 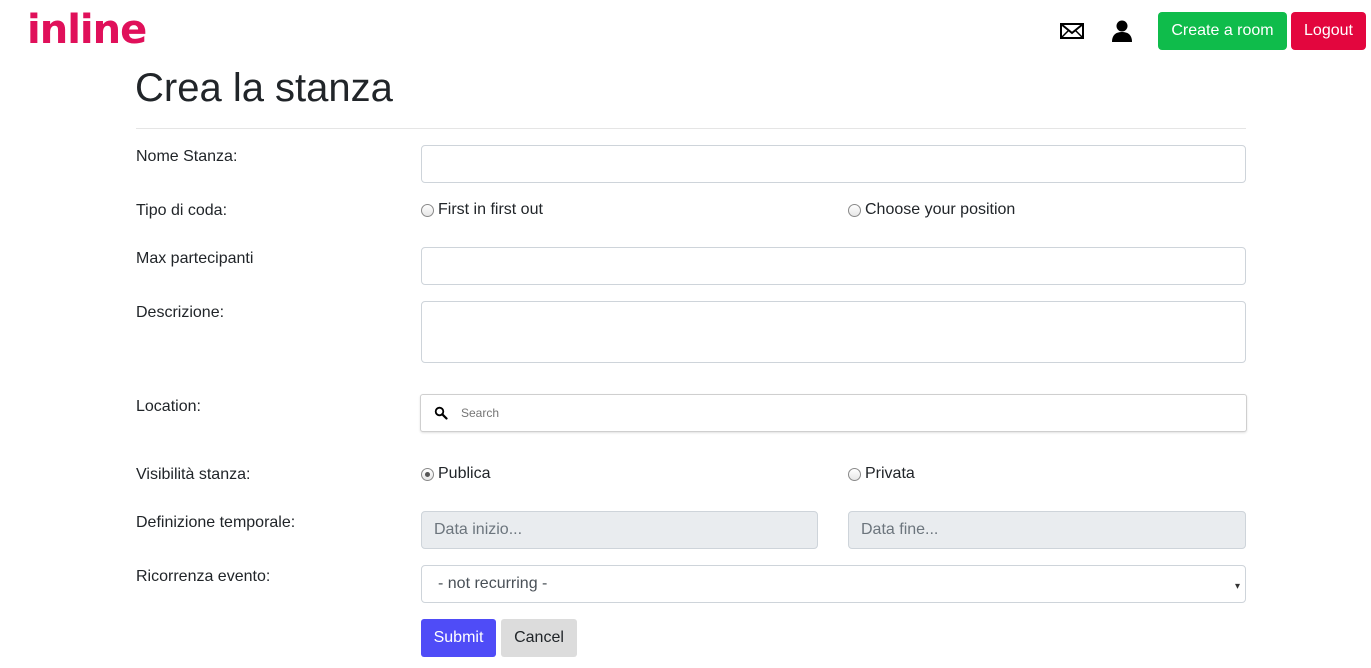 What do you see at coordinates (940, 209) in the screenshot?
I see `radio-label: Choose your position` at bounding box center [940, 209].